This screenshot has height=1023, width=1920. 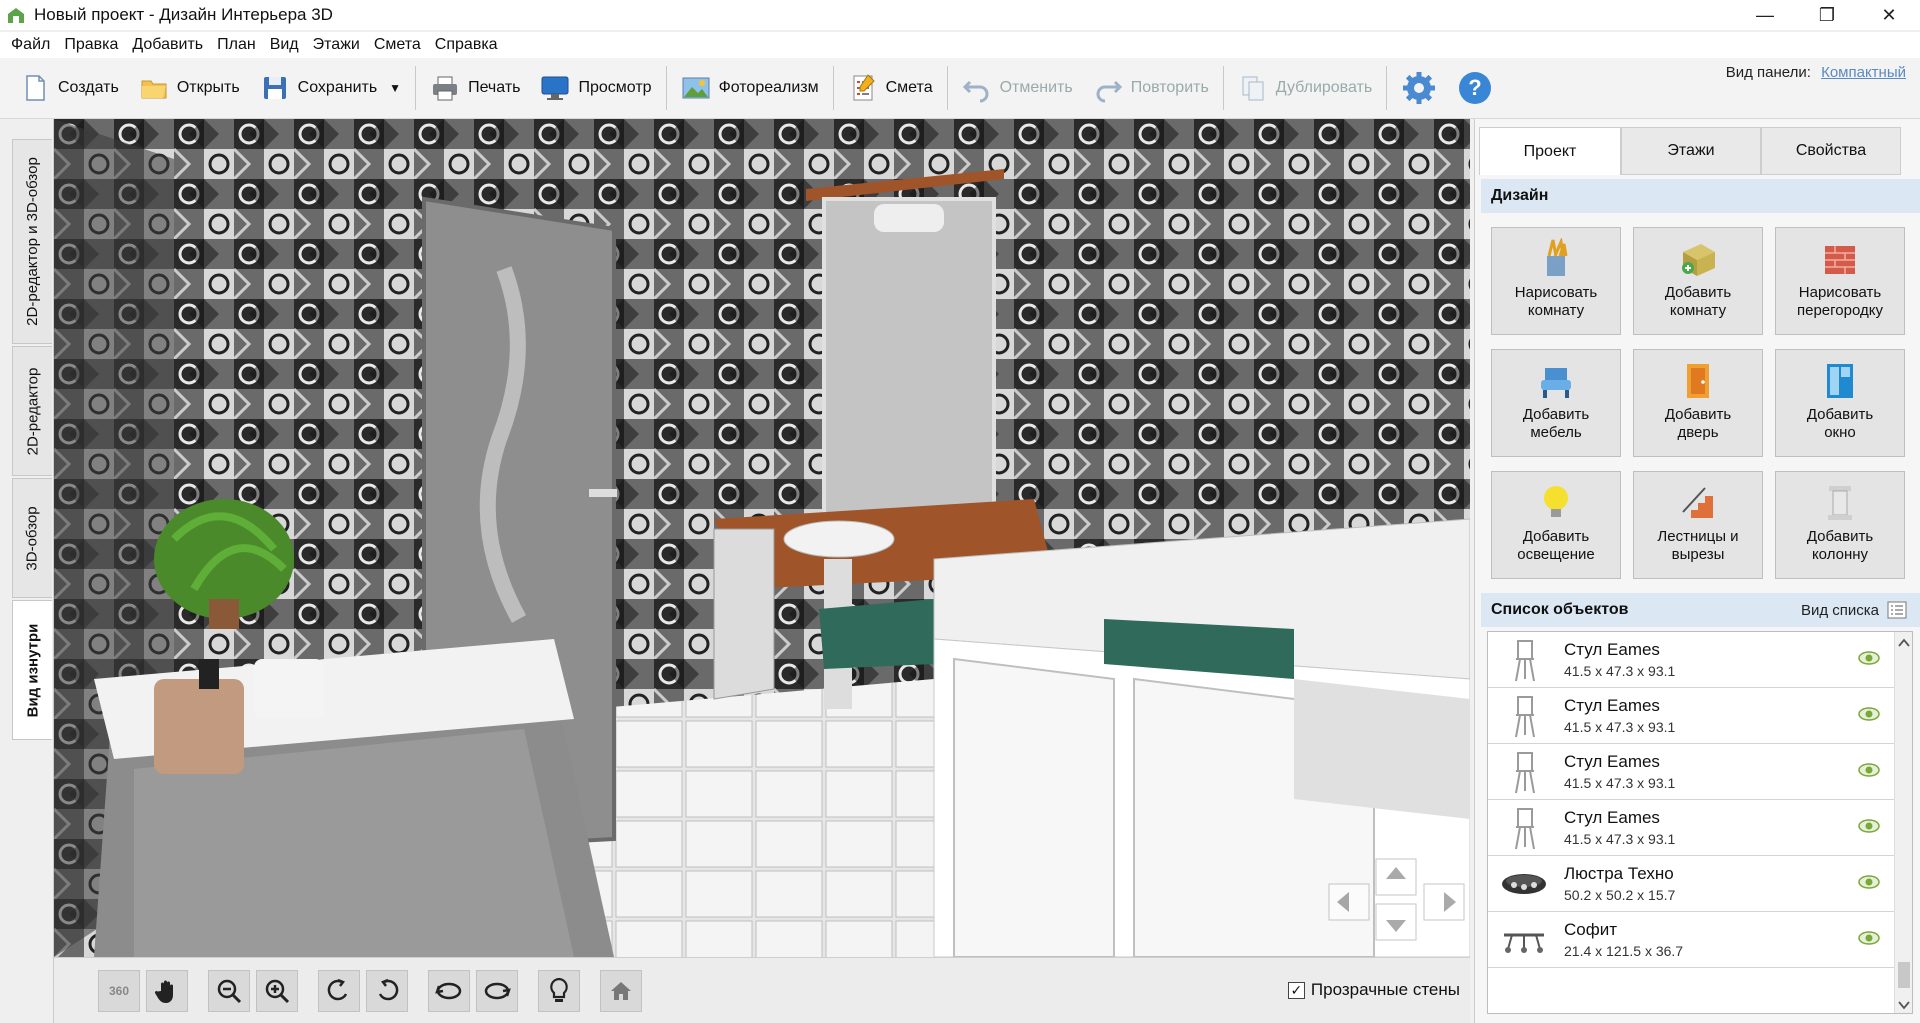 I want to click on open-label: Открыть, so click(x=208, y=87).